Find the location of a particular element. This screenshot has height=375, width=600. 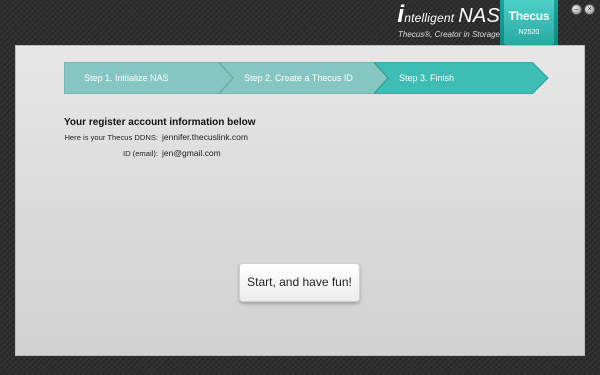

minimize-button: – is located at coordinates (576, 9).